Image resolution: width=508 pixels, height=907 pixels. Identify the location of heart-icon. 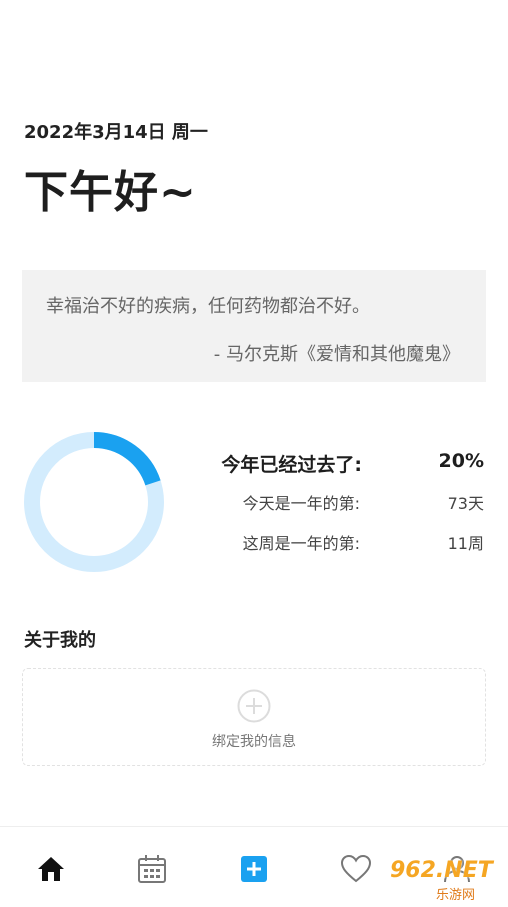
(356, 868).